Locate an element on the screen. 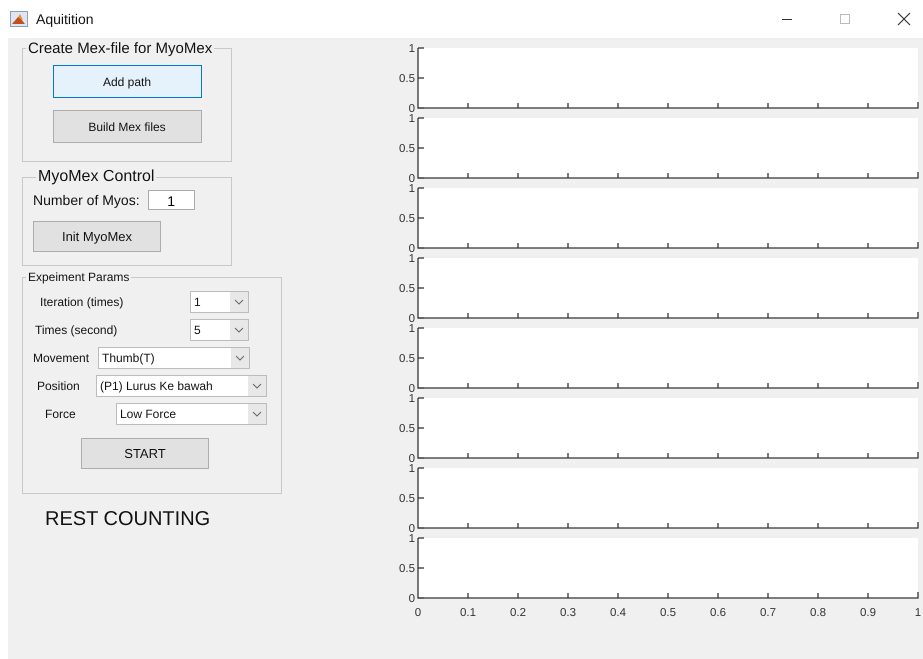  dropdown: 5 is located at coordinates (219, 330).